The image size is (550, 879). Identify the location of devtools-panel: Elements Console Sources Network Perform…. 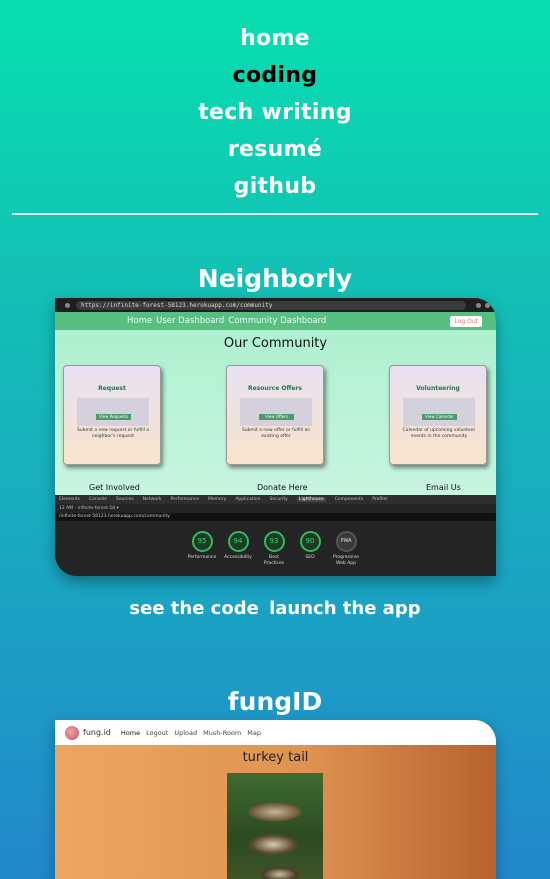
(275, 535).